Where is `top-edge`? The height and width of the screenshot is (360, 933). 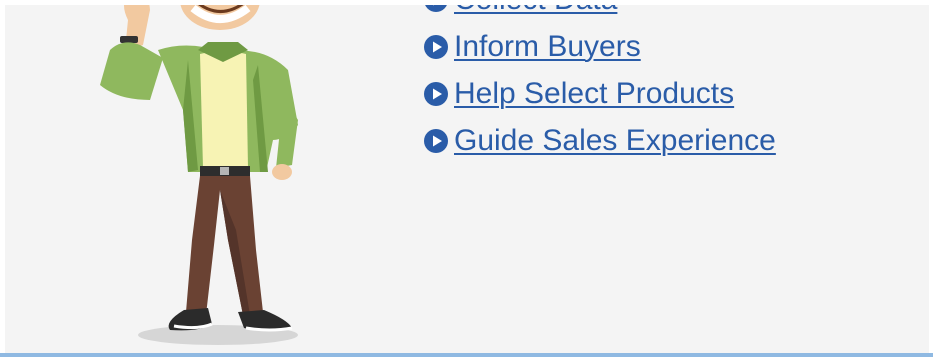 top-edge is located at coordinates (466, 2).